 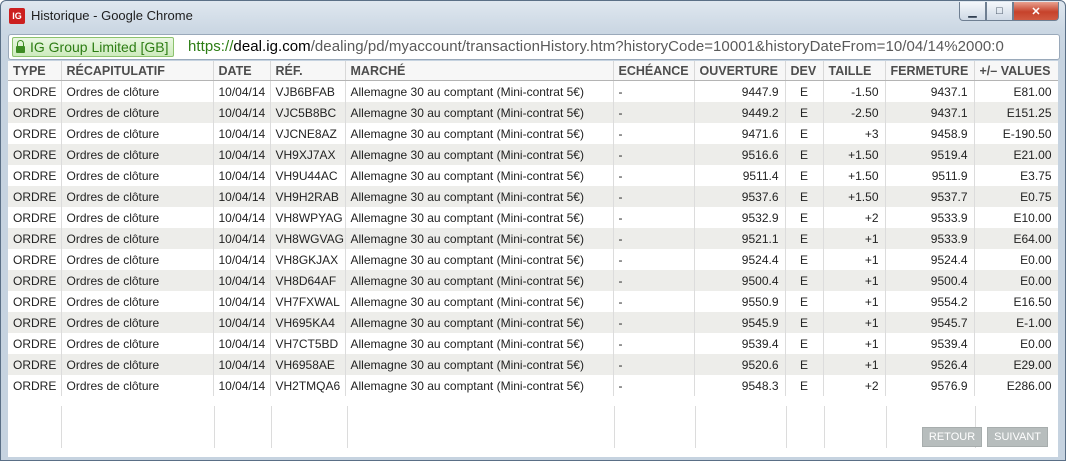 What do you see at coordinates (93, 47) in the screenshot?
I see `site-identity-badge: IG Group Limited [GB]` at bounding box center [93, 47].